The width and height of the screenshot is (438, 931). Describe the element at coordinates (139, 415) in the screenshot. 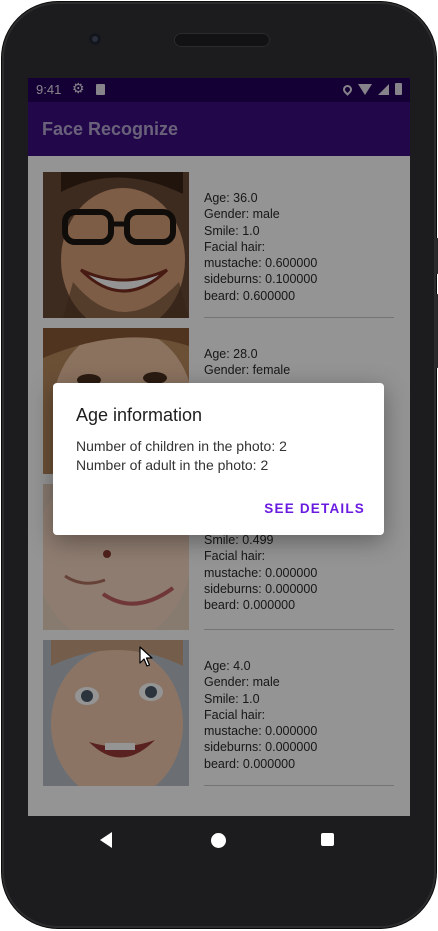

I see `dialog-title: Age information` at that location.